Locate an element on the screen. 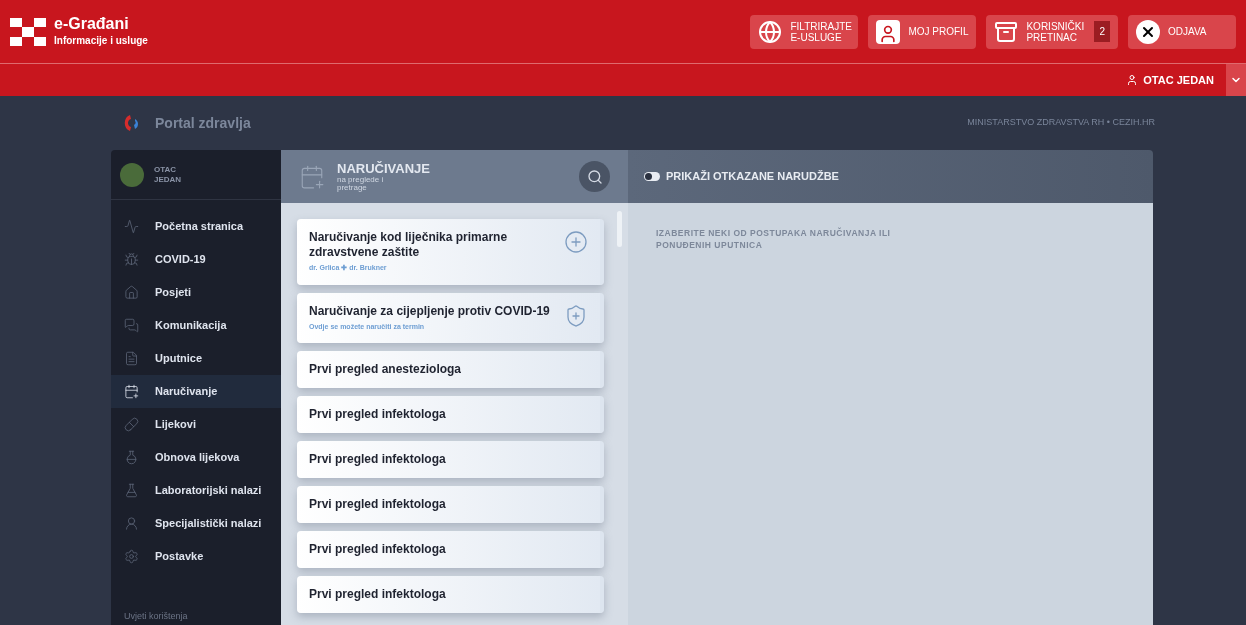 The height and width of the screenshot is (625, 1246). settings-icon is located at coordinates (131, 556).